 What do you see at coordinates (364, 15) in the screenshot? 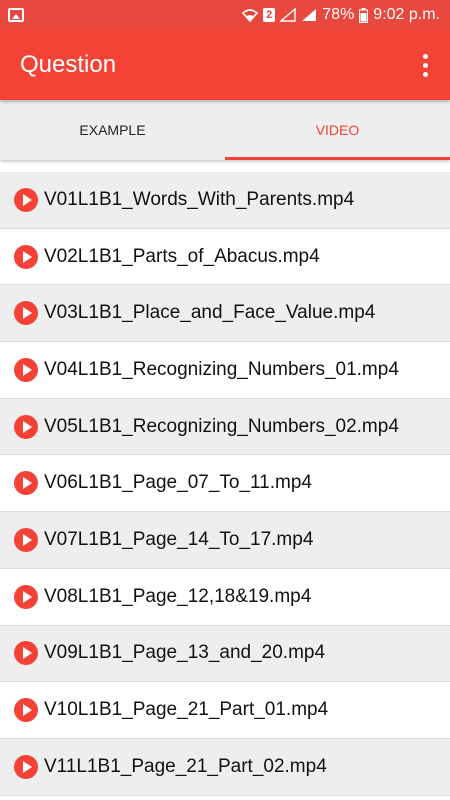
I see `battery-icon` at bounding box center [364, 15].